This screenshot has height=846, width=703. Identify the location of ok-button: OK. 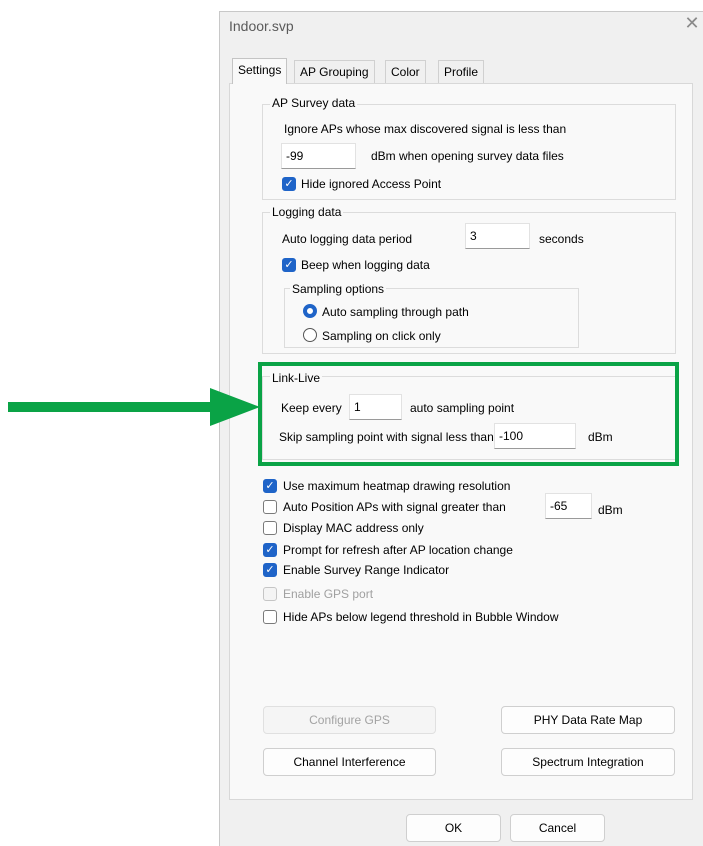
(453, 828).